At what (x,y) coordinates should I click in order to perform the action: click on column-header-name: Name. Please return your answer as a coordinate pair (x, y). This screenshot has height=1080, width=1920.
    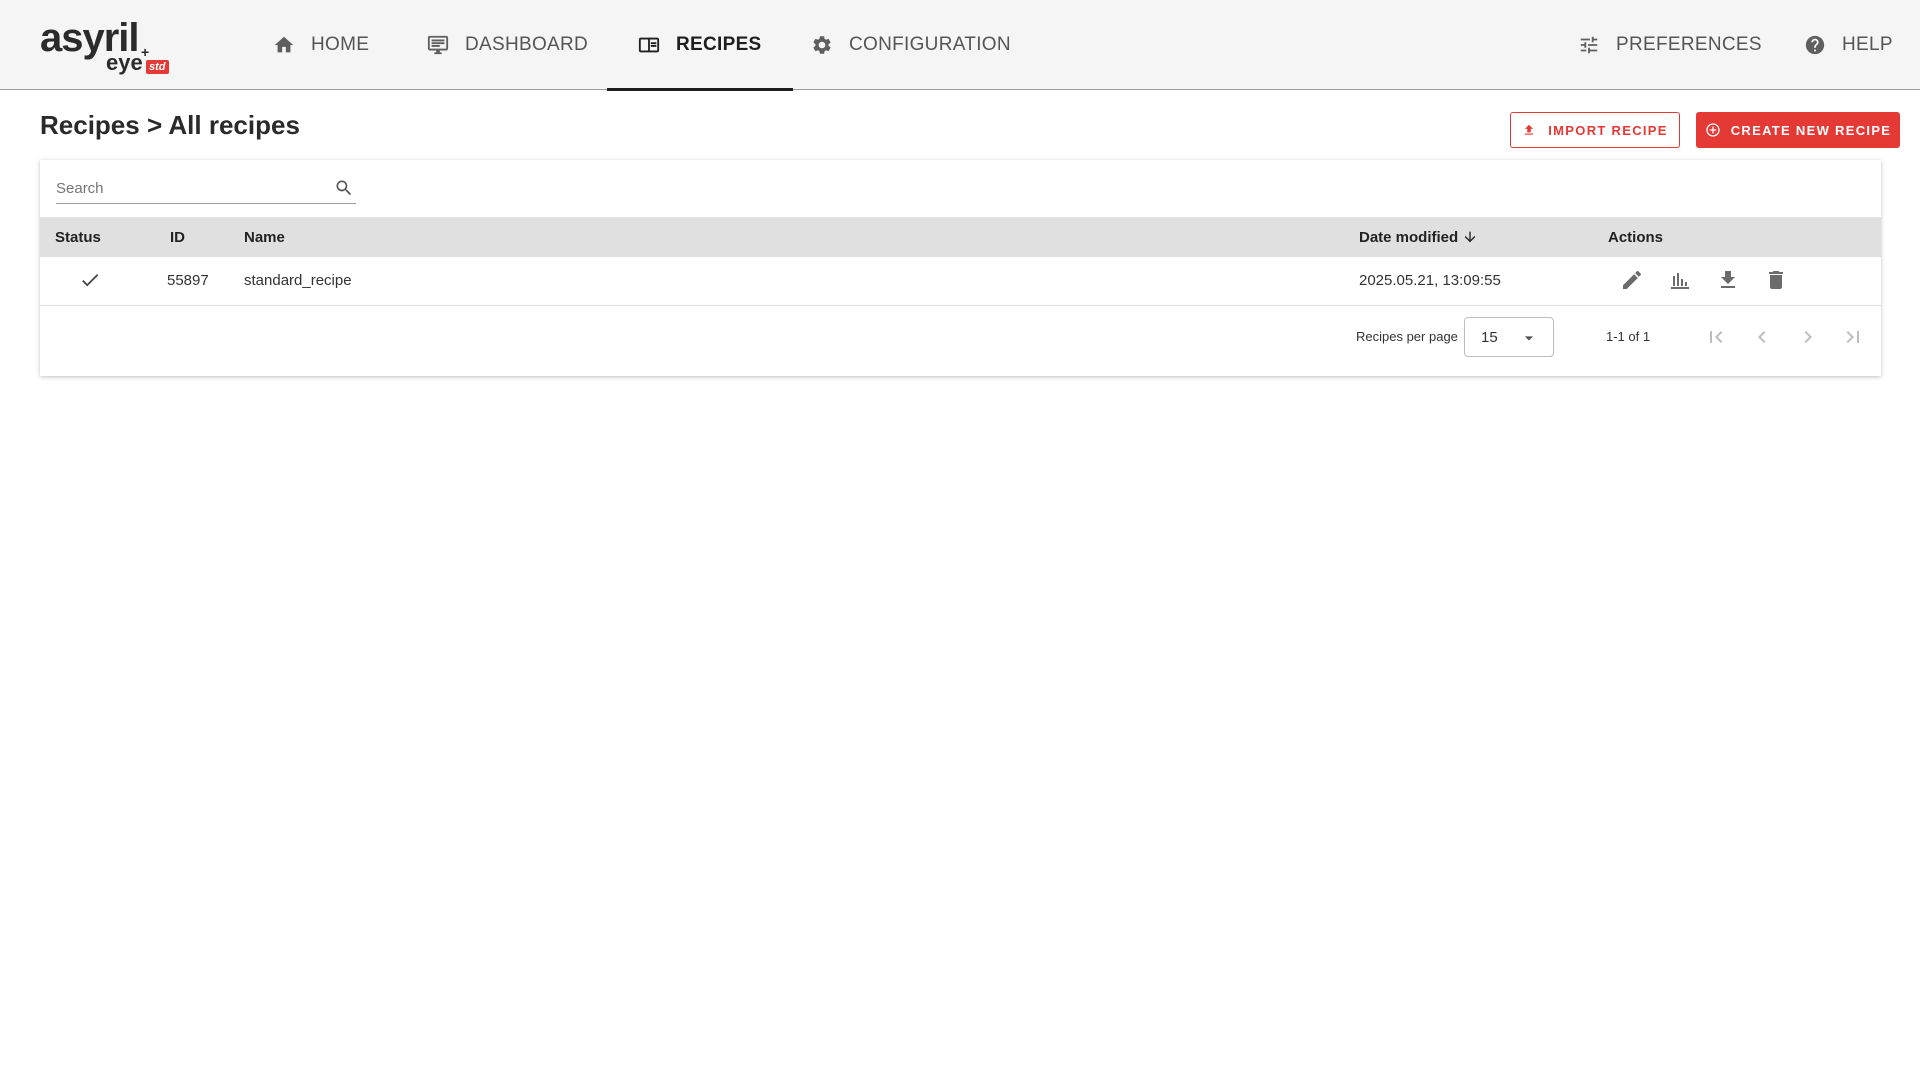
    Looking at the image, I should click on (264, 237).